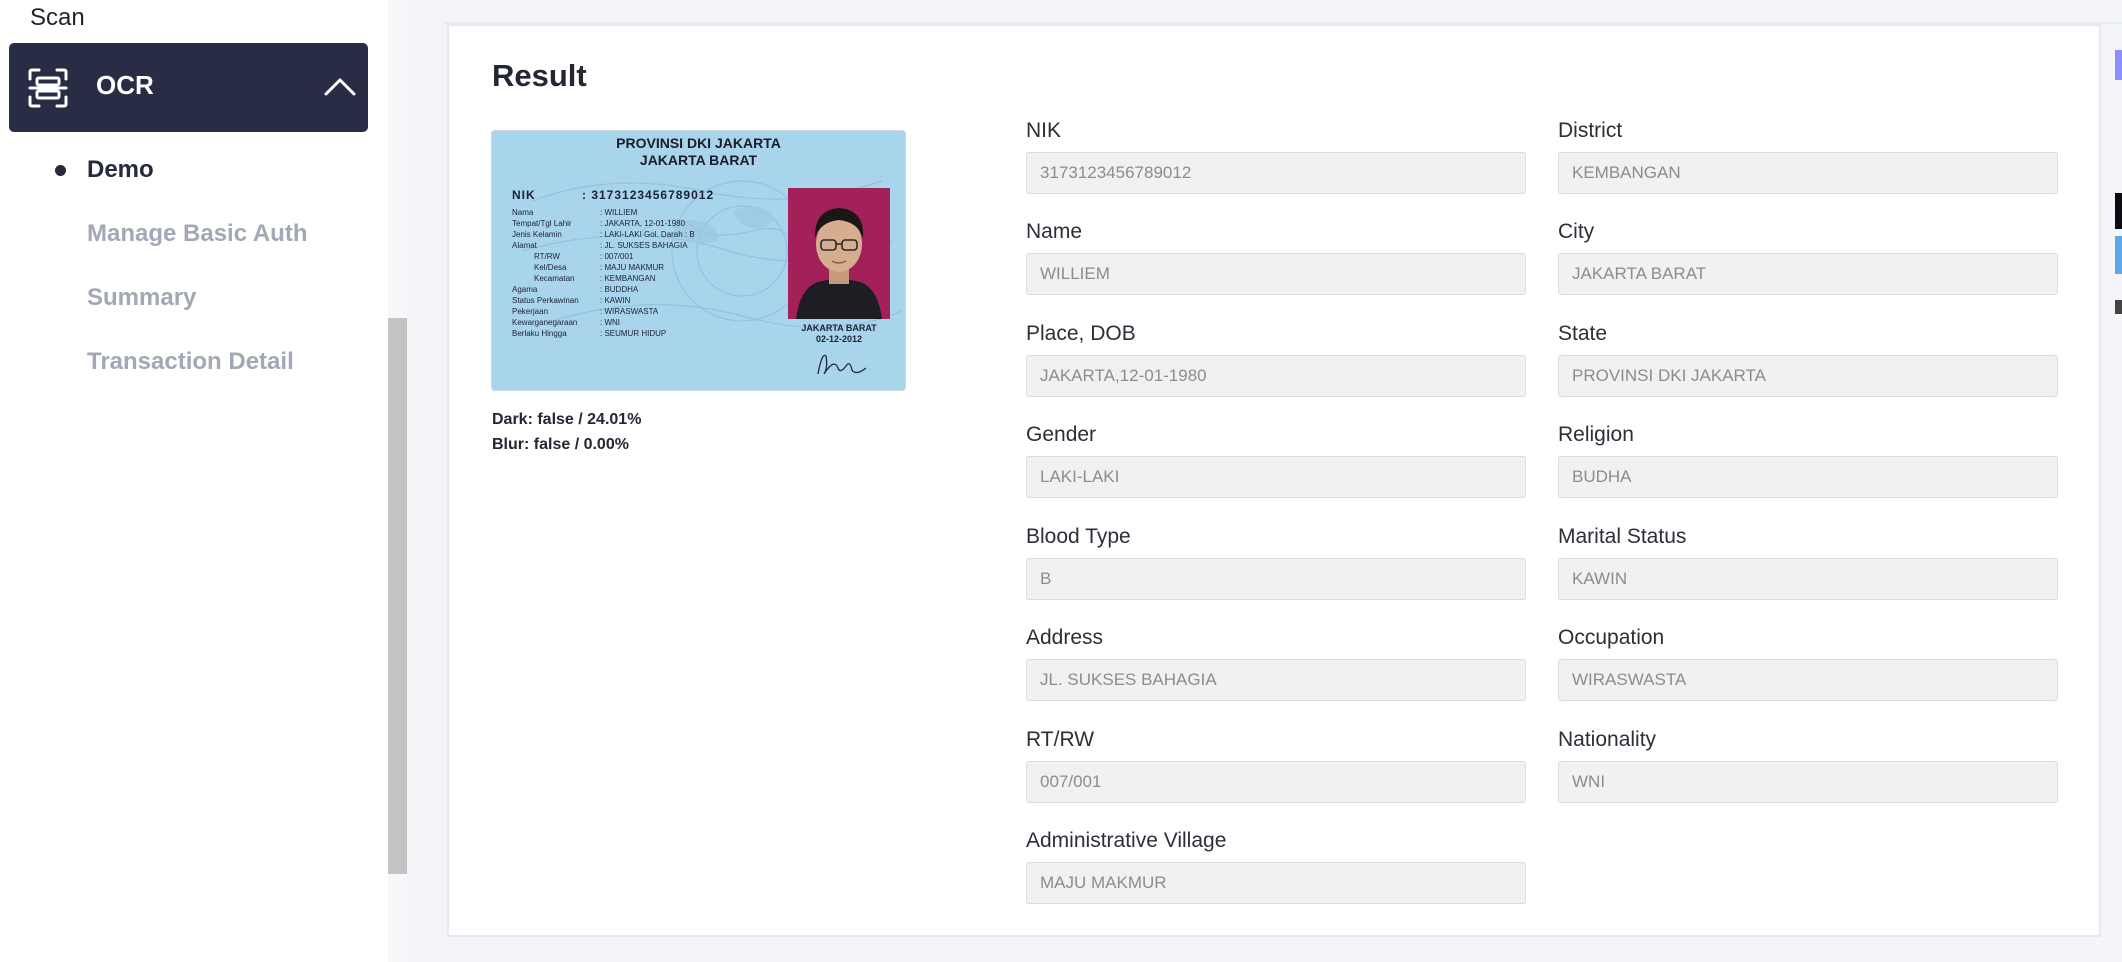 This screenshot has height=962, width=2122. What do you see at coordinates (1622, 536) in the screenshot?
I see `marital-status-label: Marital Status` at bounding box center [1622, 536].